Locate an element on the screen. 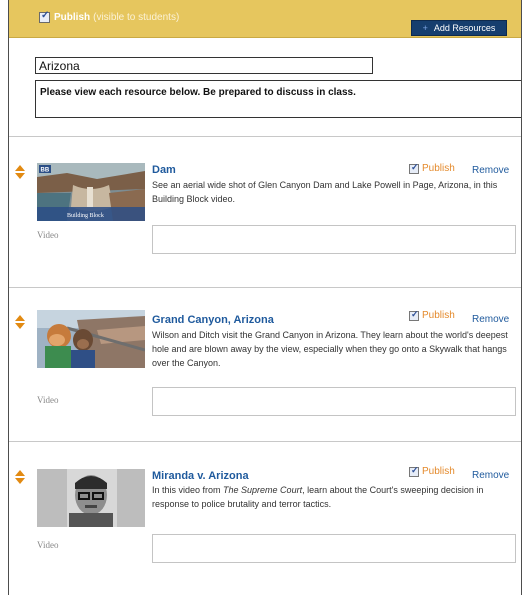  collection-publish-toggle: Publish (visible to students) is located at coordinates (109, 16).